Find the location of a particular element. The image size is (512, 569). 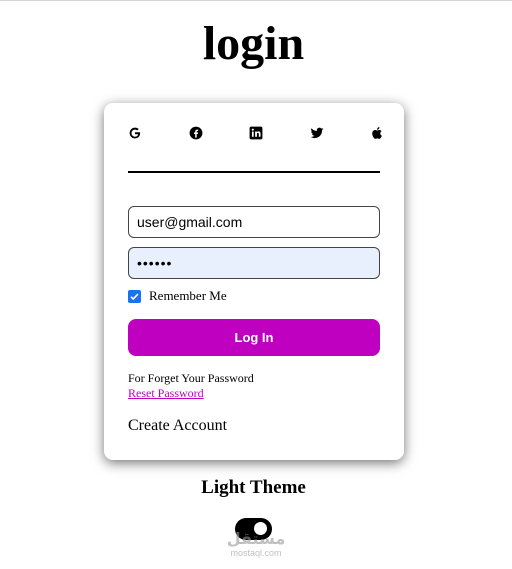

remember-me-label: Remember Me is located at coordinates (188, 295).